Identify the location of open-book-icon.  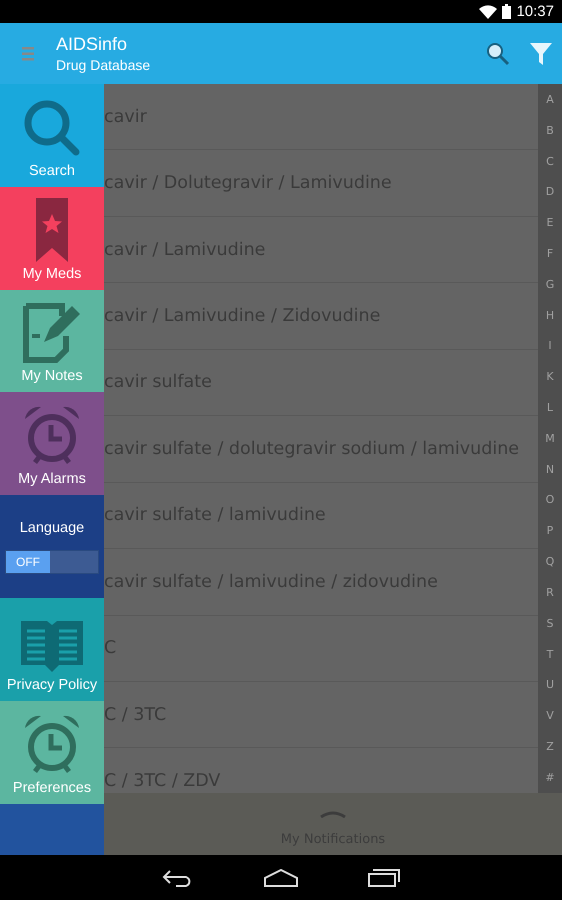
(52, 645).